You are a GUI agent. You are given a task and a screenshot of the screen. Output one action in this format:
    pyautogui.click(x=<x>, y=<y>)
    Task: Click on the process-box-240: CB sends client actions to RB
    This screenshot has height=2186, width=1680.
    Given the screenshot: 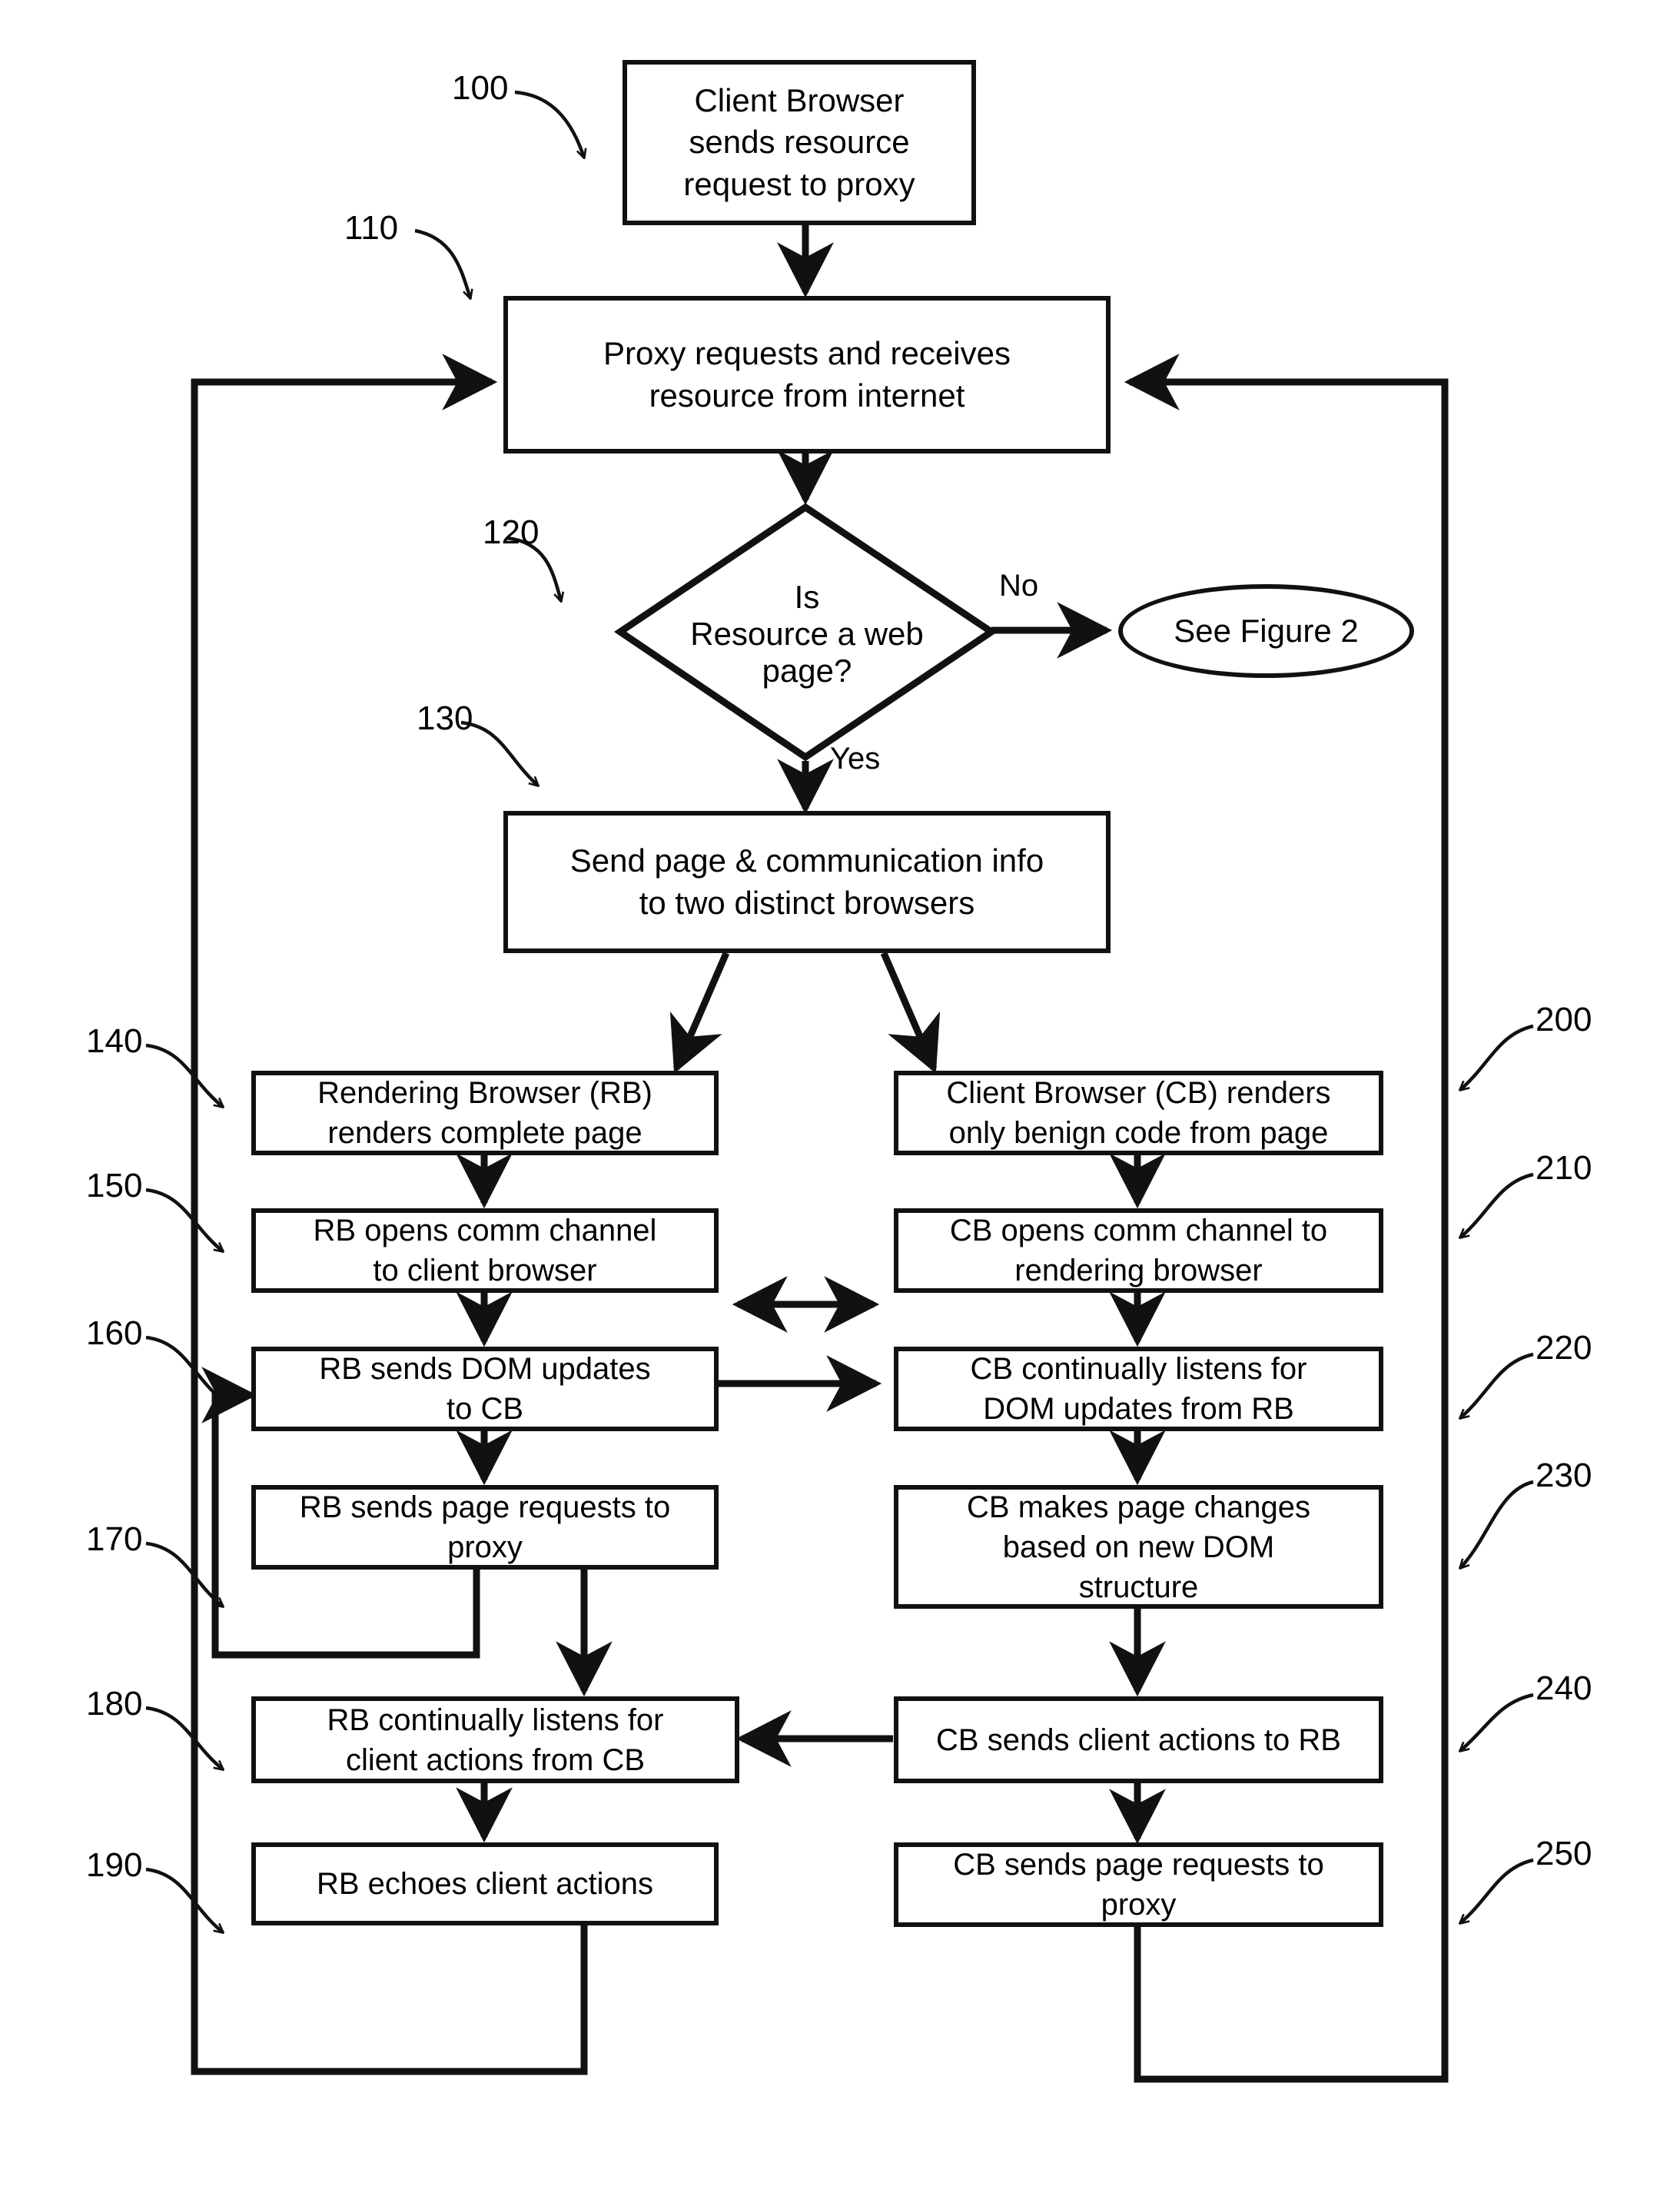 What is the action you would take?
    pyautogui.click(x=1138, y=1739)
    